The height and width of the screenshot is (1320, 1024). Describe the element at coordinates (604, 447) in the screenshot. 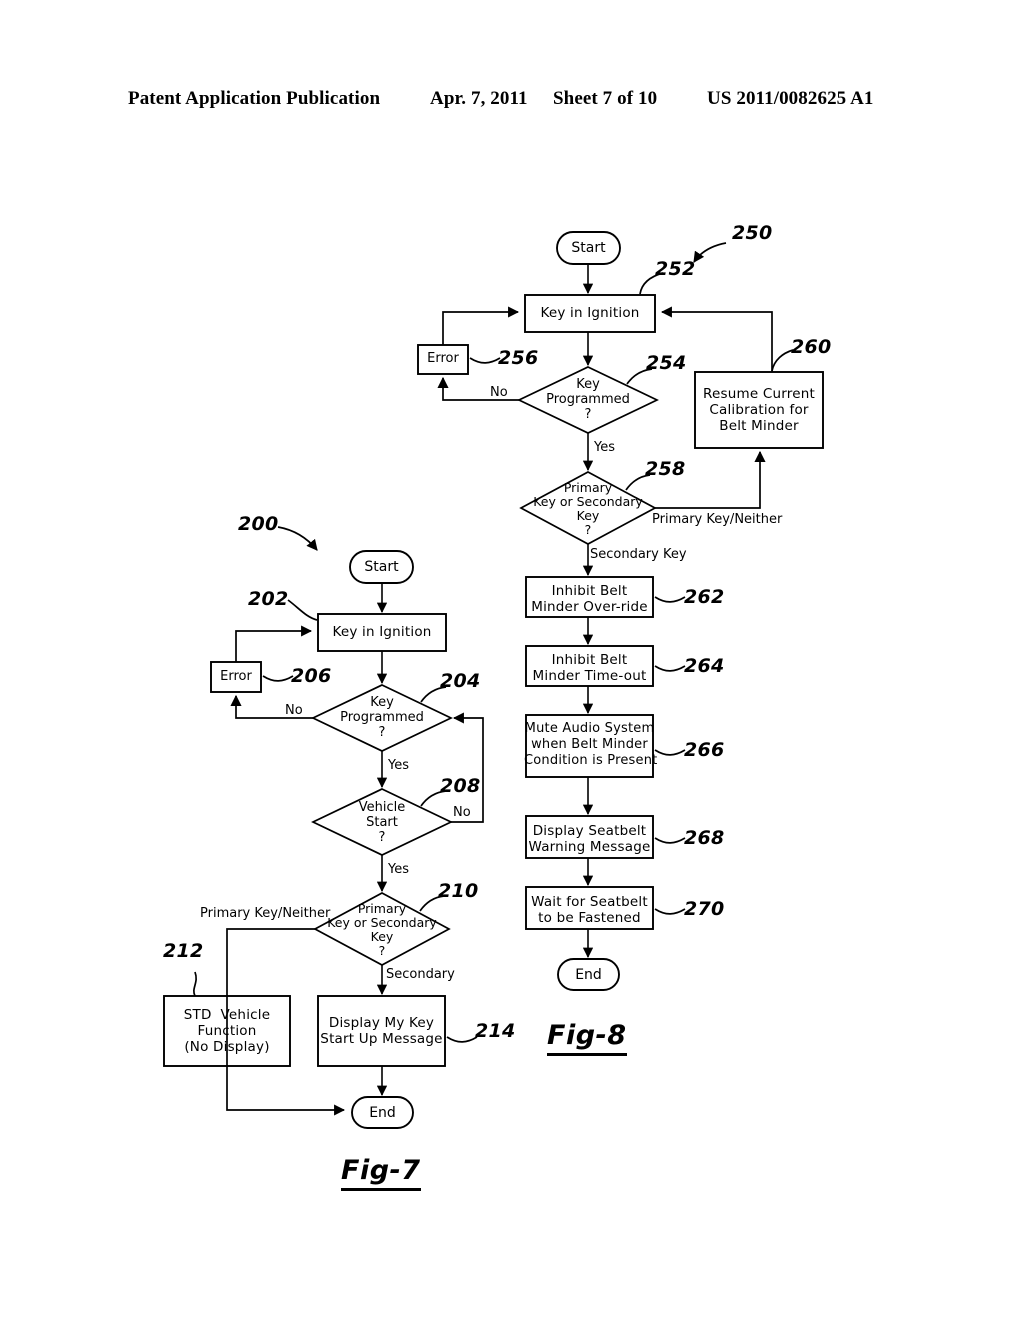

I see `fig8-edge-label-yes: Yes` at that location.